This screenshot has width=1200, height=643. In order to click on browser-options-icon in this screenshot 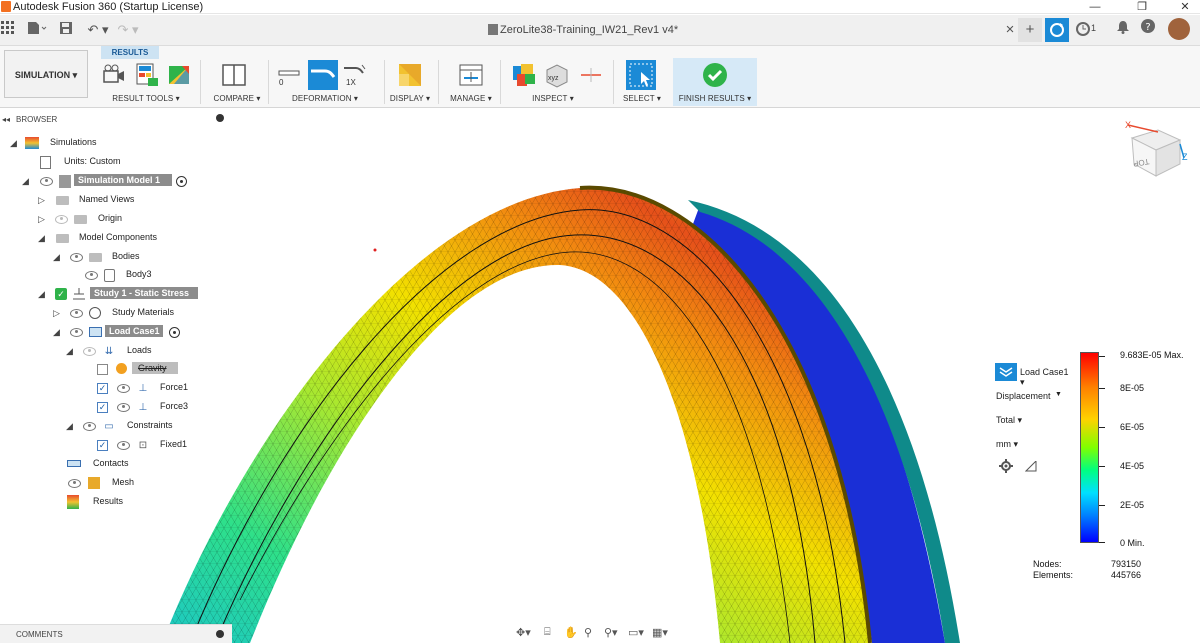, I will do `click(220, 118)`.